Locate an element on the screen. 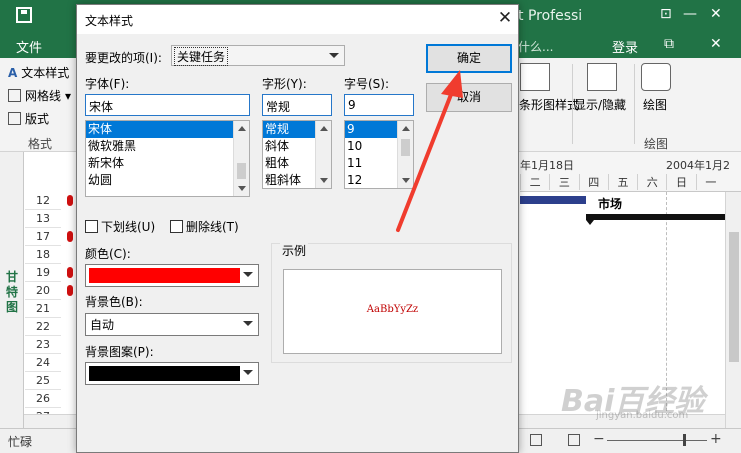 The height and width of the screenshot is (453, 741). font-style-input: 常规 is located at coordinates (297, 105).